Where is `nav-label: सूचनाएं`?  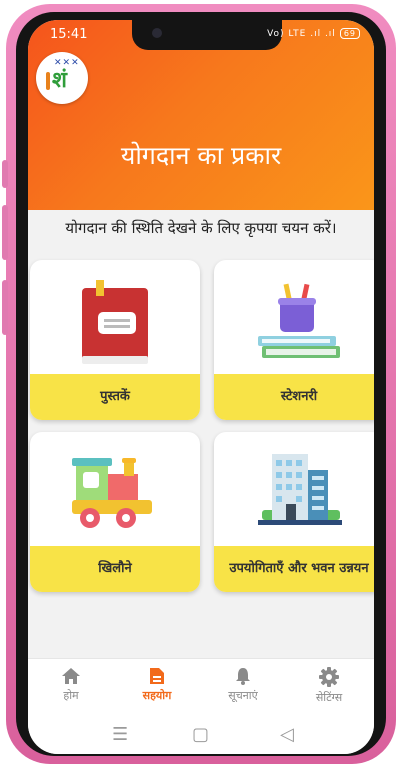 nav-label: सूचनाएं is located at coordinates (243, 695).